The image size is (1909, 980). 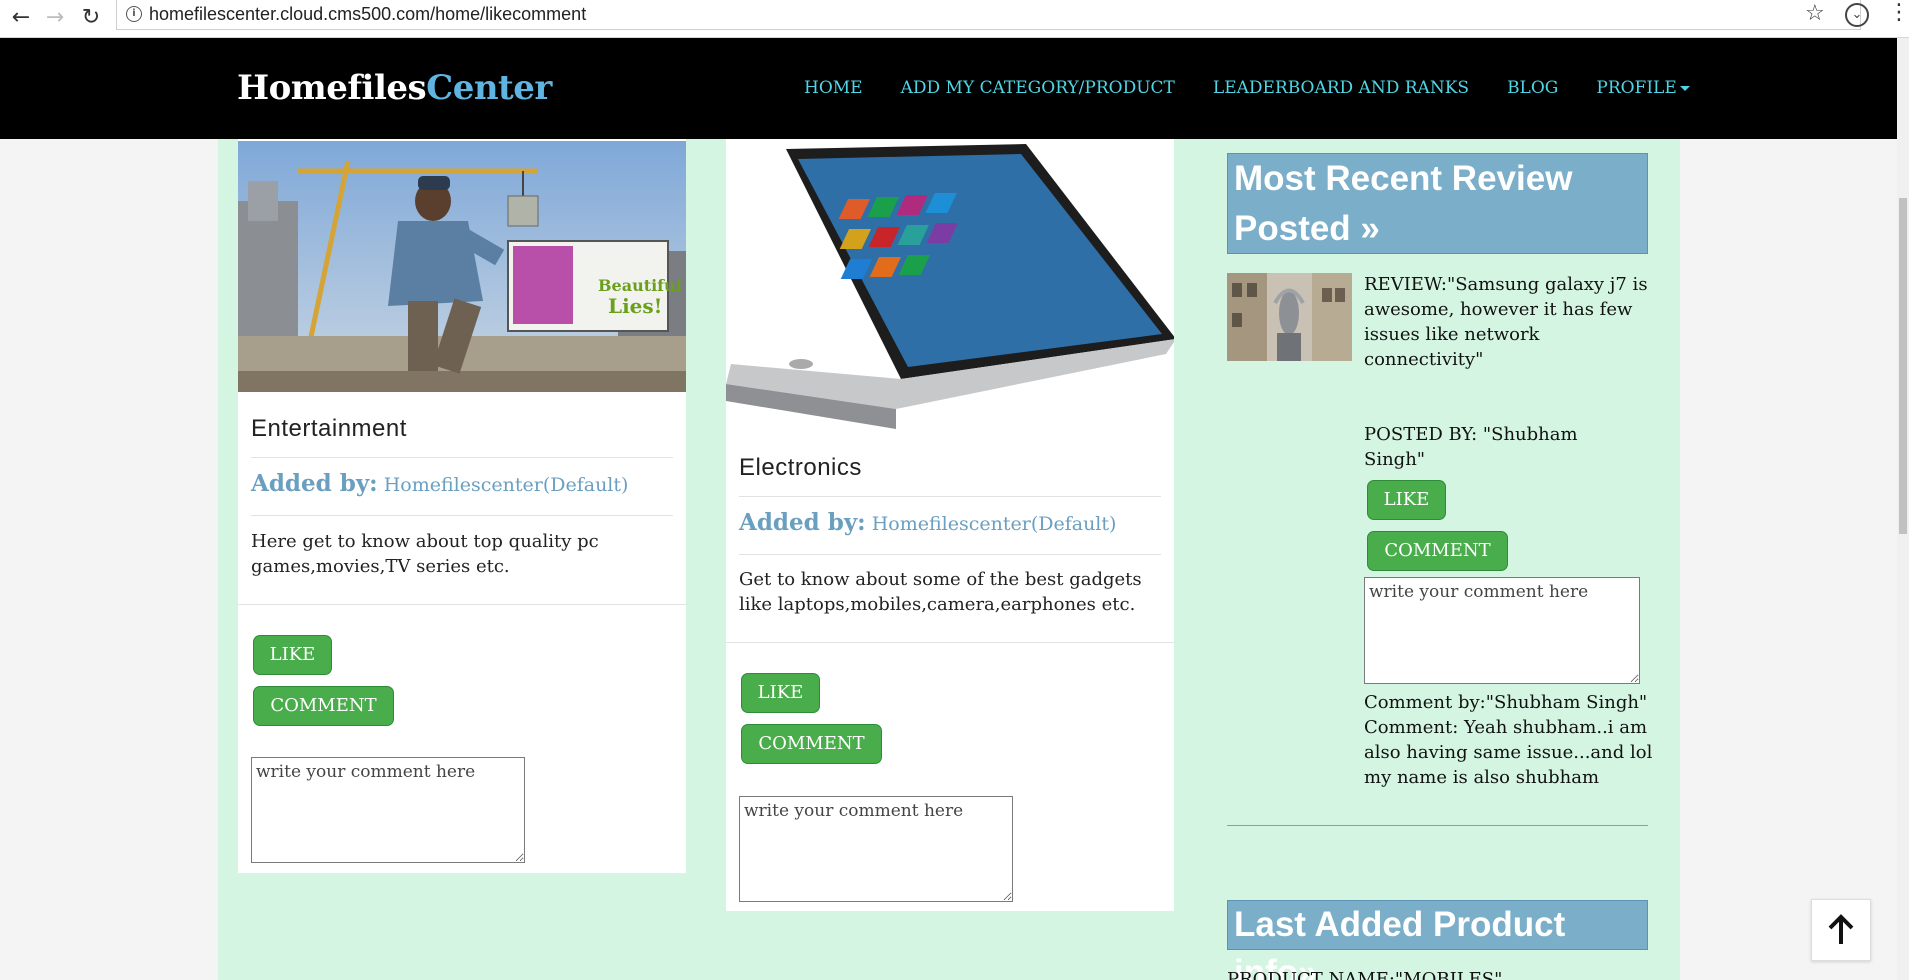 What do you see at coordinates (1365, 974) in the screenshot?
I see `product-name: PRODUCT NAME:"MOBILES"` at bounding box center [1365, 974].